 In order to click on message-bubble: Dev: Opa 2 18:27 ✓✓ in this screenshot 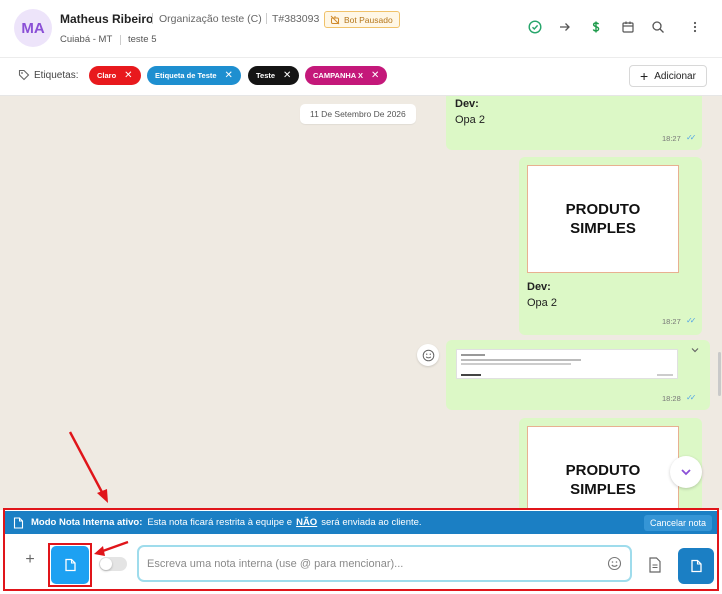, I will do `click(574, 123)`.